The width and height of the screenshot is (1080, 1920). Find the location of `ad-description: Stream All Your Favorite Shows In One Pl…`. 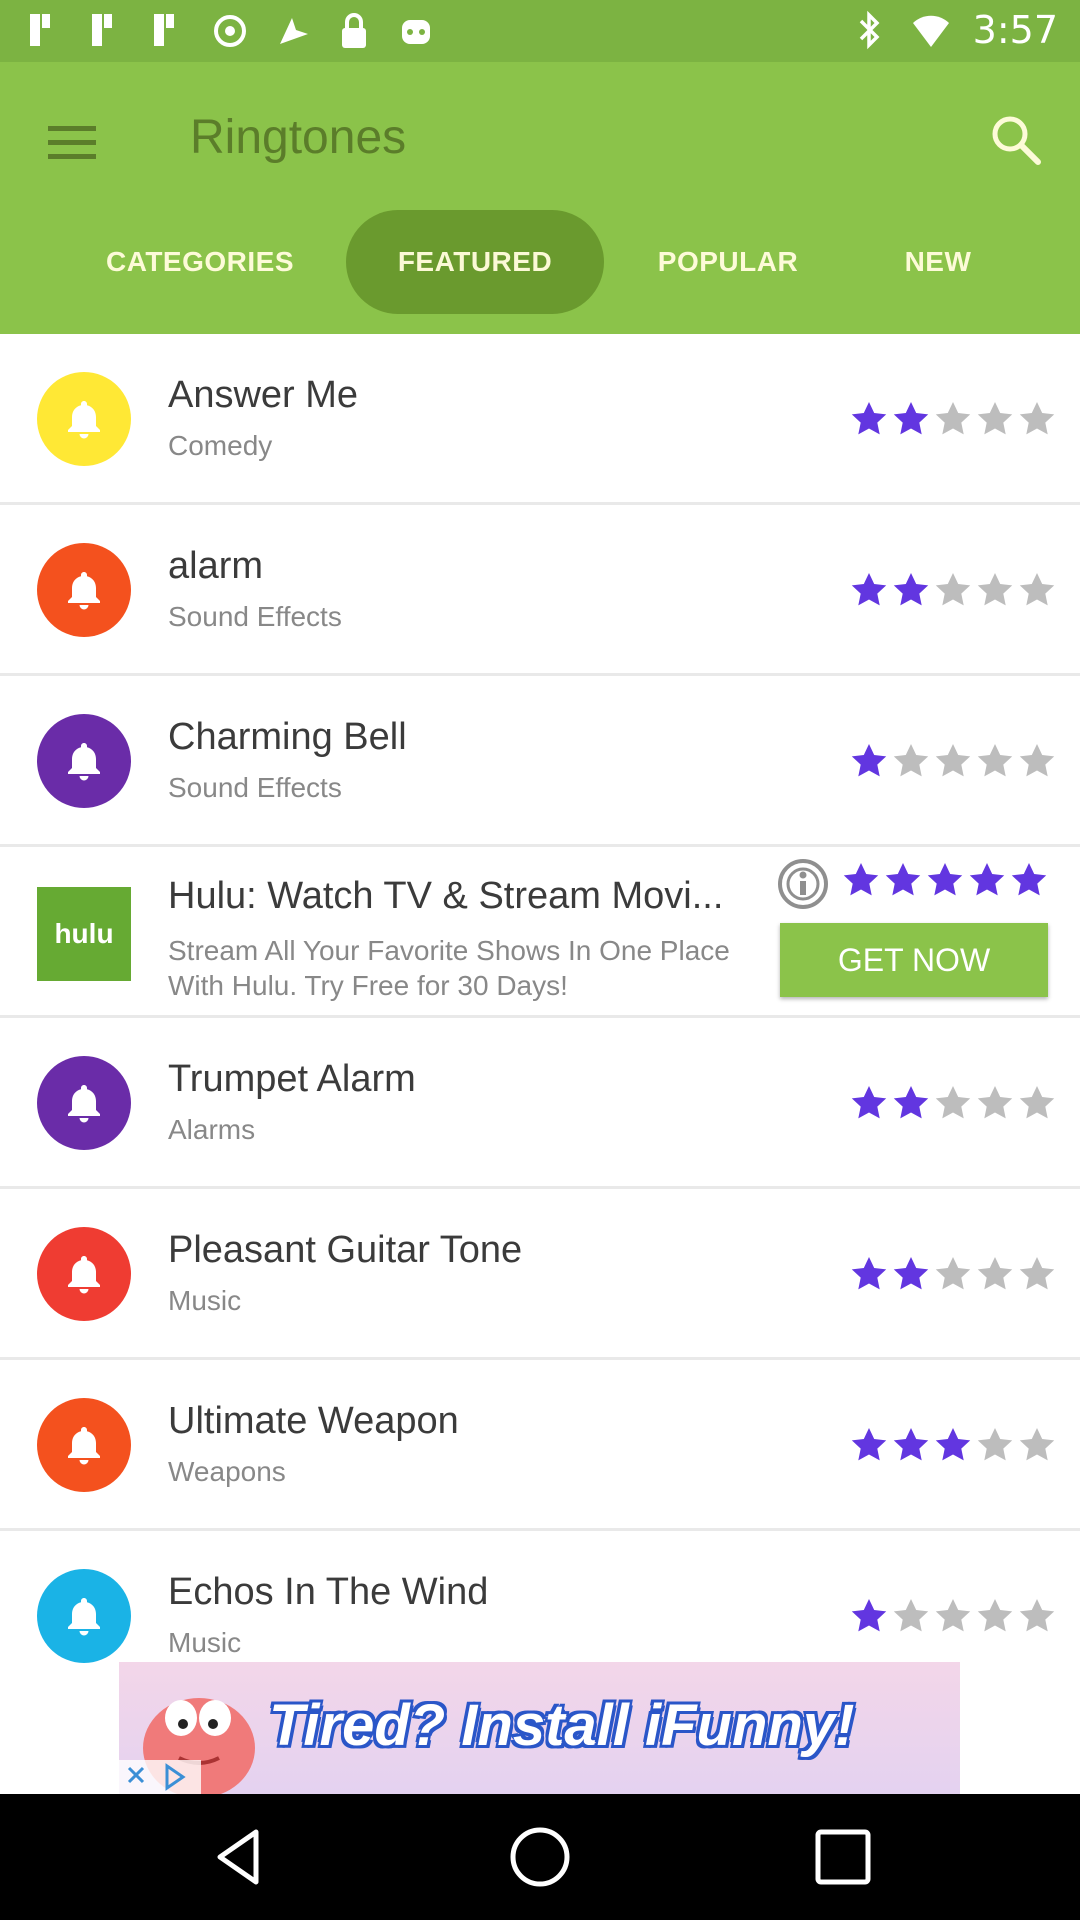

ad-description: Stream All Your Favorite Shows In One Pl… is located at coordinates (449, 968).